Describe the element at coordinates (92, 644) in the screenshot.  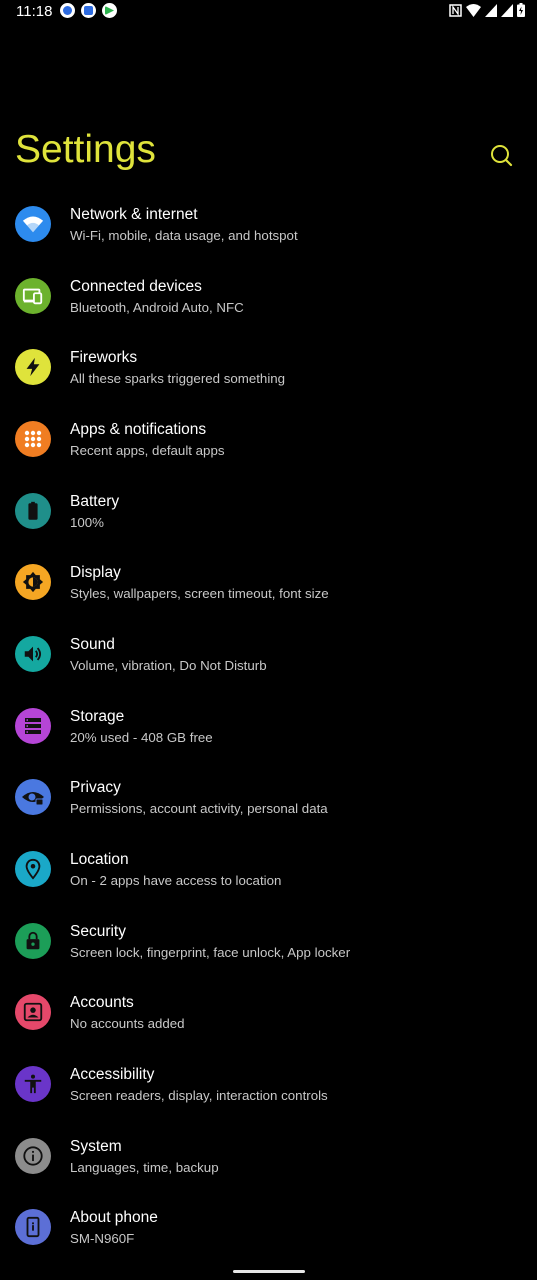
I see `item-title: Sound` at that location.